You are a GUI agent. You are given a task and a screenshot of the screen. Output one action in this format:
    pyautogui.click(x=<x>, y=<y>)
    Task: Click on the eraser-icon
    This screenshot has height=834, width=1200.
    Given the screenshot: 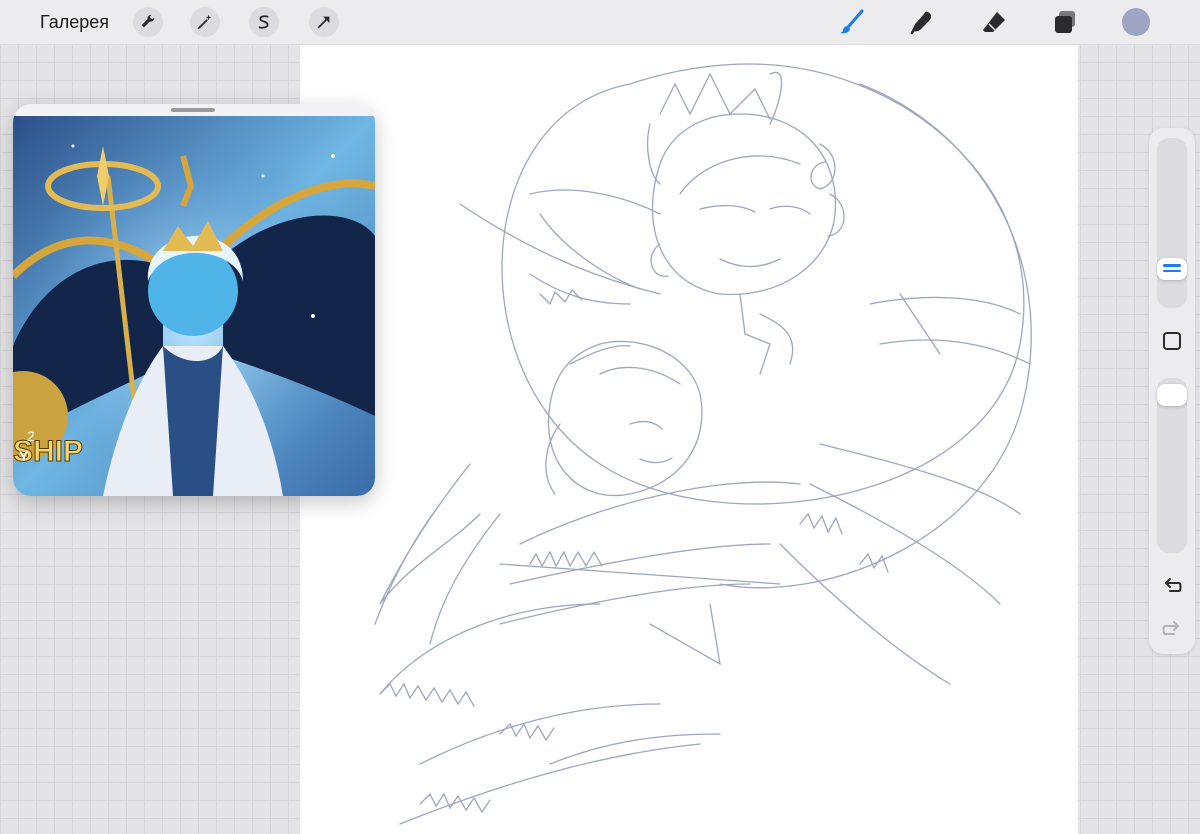 What is the action you would take?
    pyautogui.click(x=994, y=22)
    